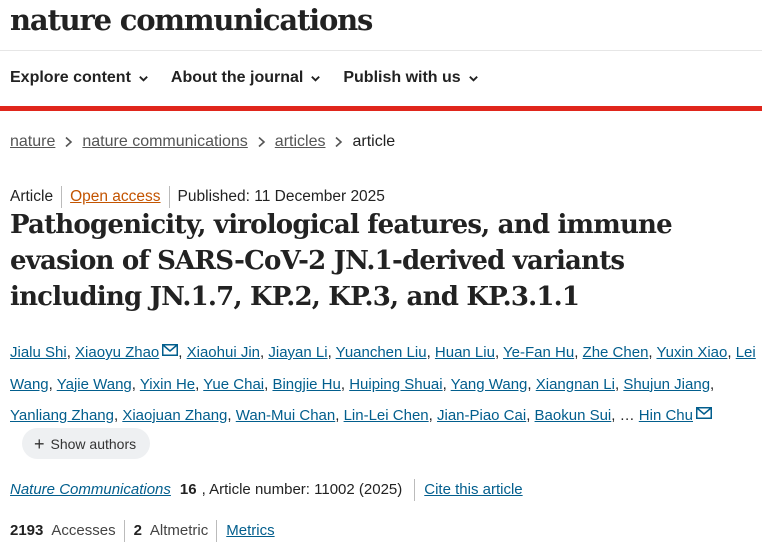 The width and height of the screenshot is (762, 550). What do you see at coordinates (300, 142) in the screenshot?
I see `breadcrumb-articles: articles` at bounding box center [300, 142].